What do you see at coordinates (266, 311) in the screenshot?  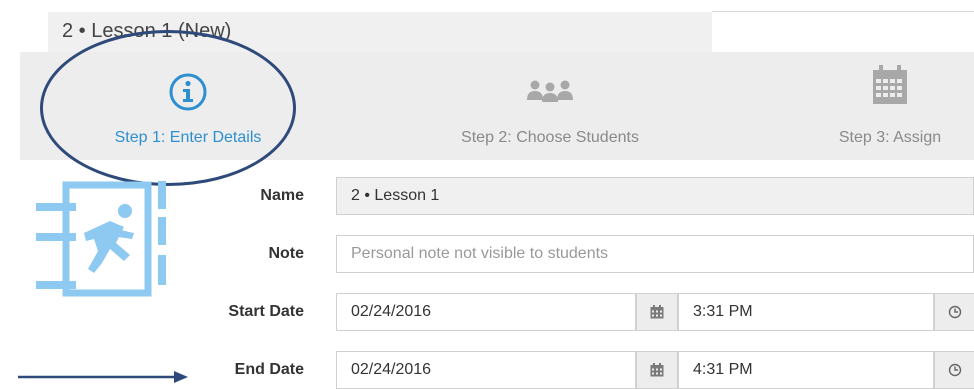 I see `start-date-label: Start Date` at bounding box center [266, 311].